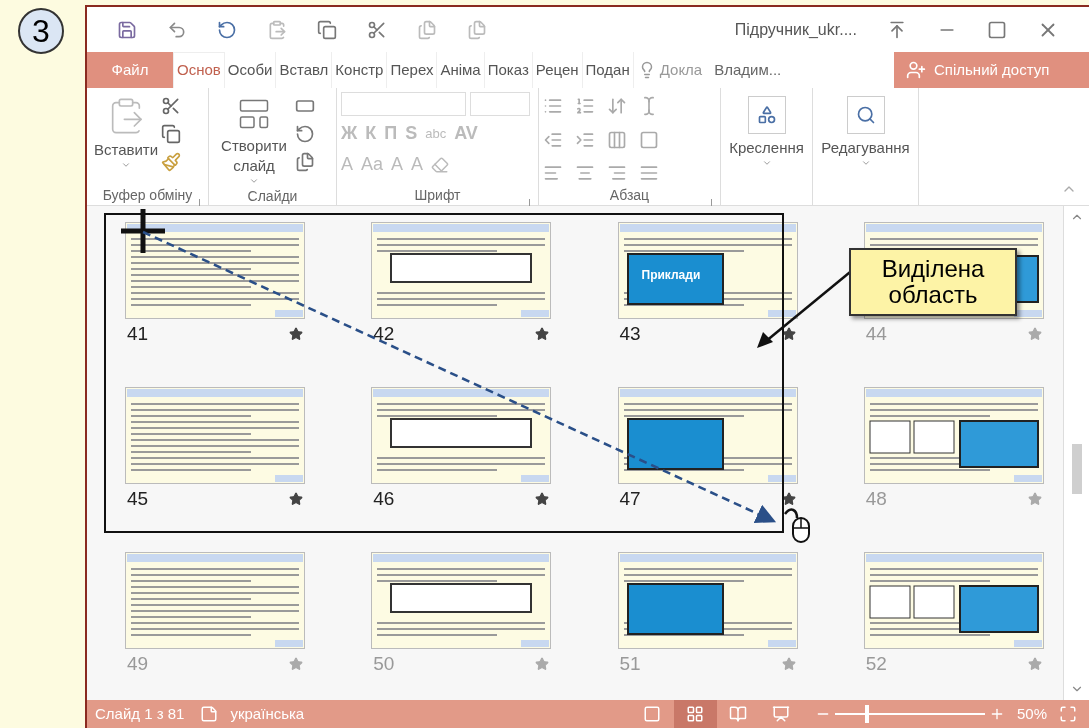 The image size is (1089, 728). Describe the element at coordinates (766, 138) in the screenshot. I see `ribbon-button: Креслення` at that location.